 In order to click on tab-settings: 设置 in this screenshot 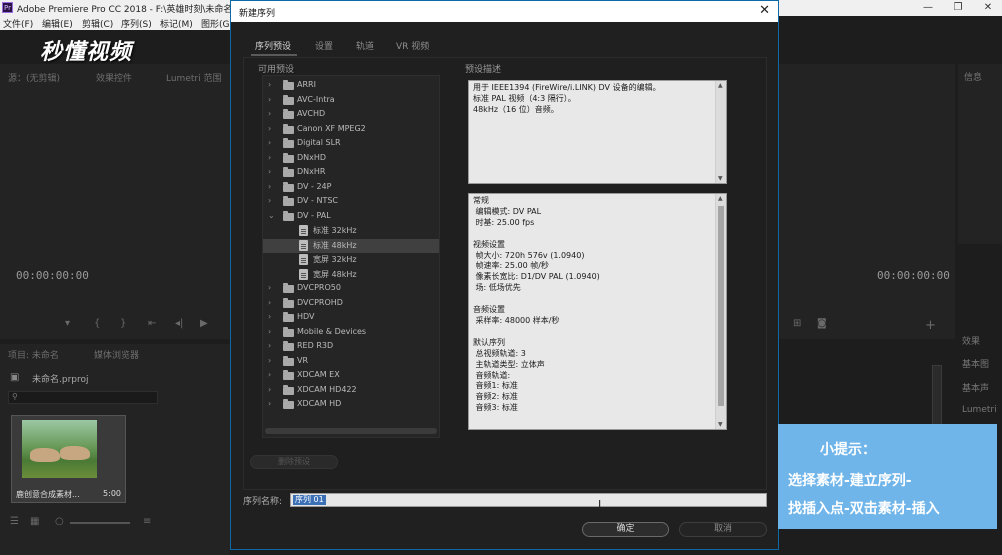, I will do `click(324, 45)`.